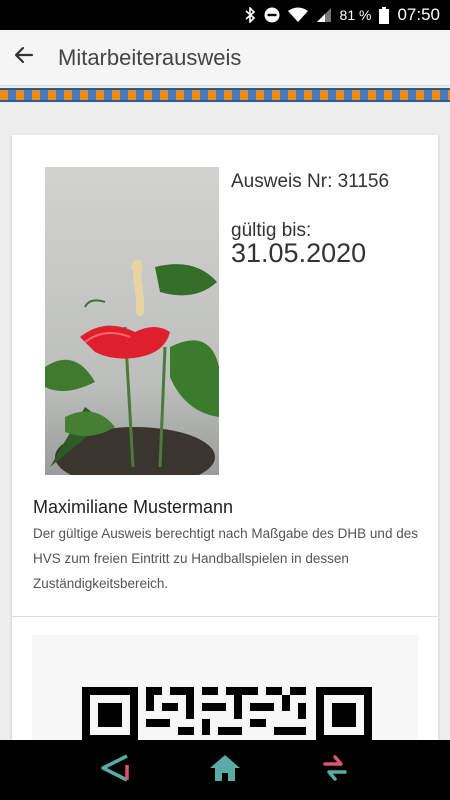 This screenshot has width=450, height=800. Describe the element at coordinates (310, 181) in the screenshot. I see `id-number: Ausweis Nr: 31156` at that location.